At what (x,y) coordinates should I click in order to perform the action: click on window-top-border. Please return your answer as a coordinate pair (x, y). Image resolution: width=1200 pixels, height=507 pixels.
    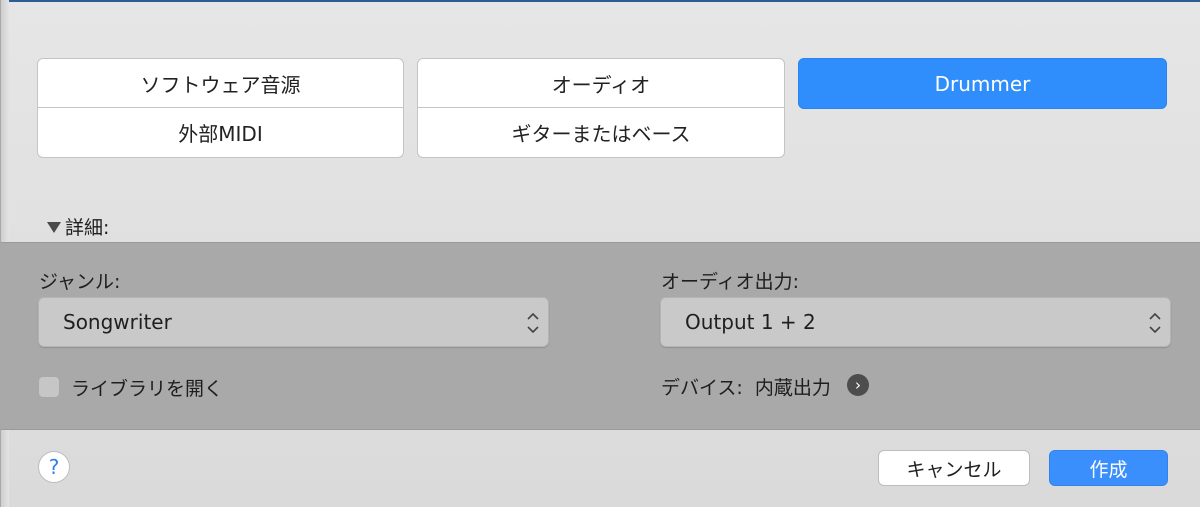
    Looking at the image, I should click on (600, 1).